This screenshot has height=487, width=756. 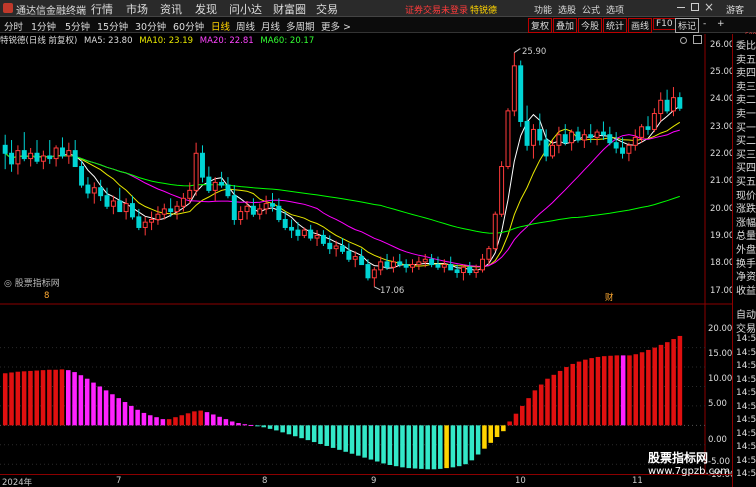 What do you see at coordinates (664, 24) in the screenshot?
I see `tool-f10: F10` at bounding box center [664, 24].